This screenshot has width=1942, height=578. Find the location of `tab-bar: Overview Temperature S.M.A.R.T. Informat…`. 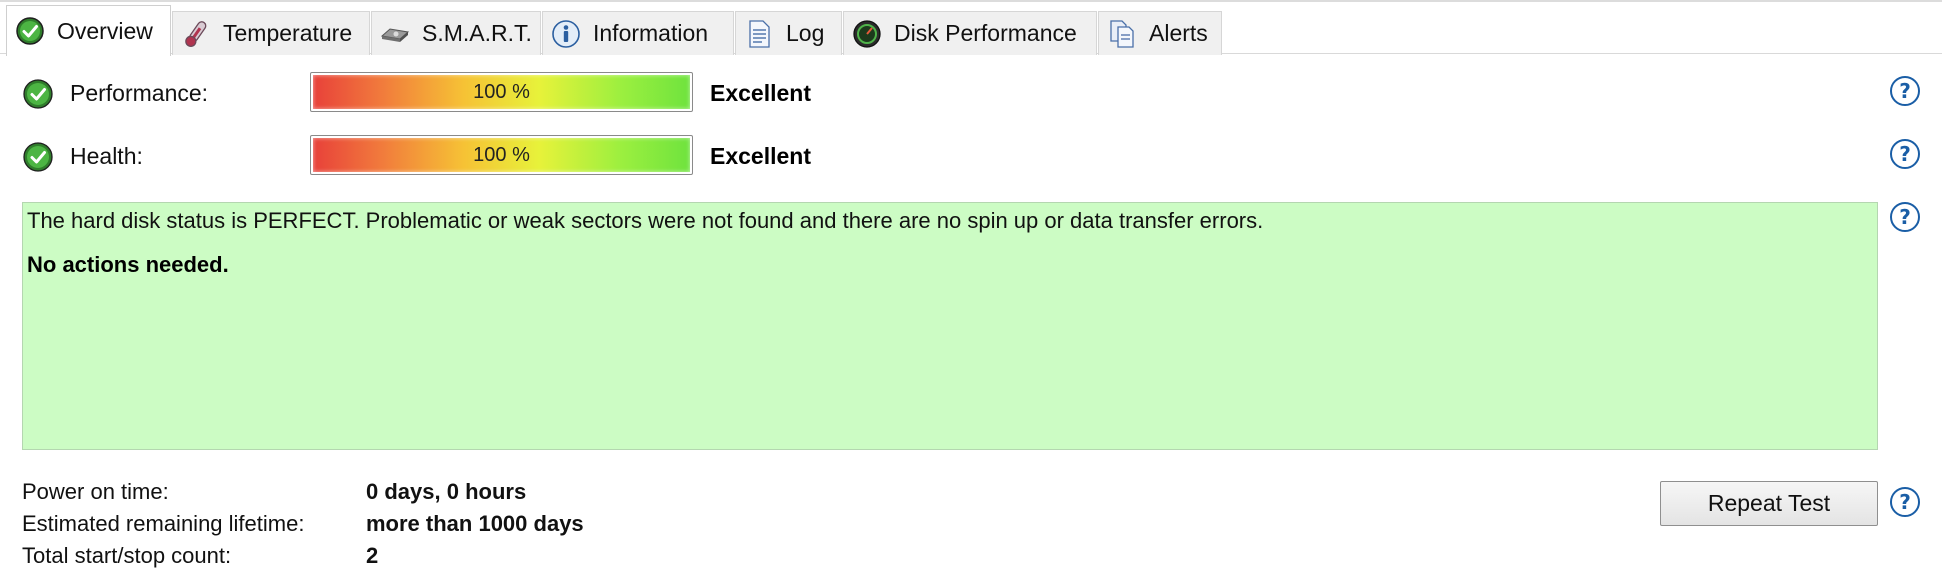

tab-bar: Overview Temperature S.M.A.R.T. Informat… is located at coordinates (971, 28).